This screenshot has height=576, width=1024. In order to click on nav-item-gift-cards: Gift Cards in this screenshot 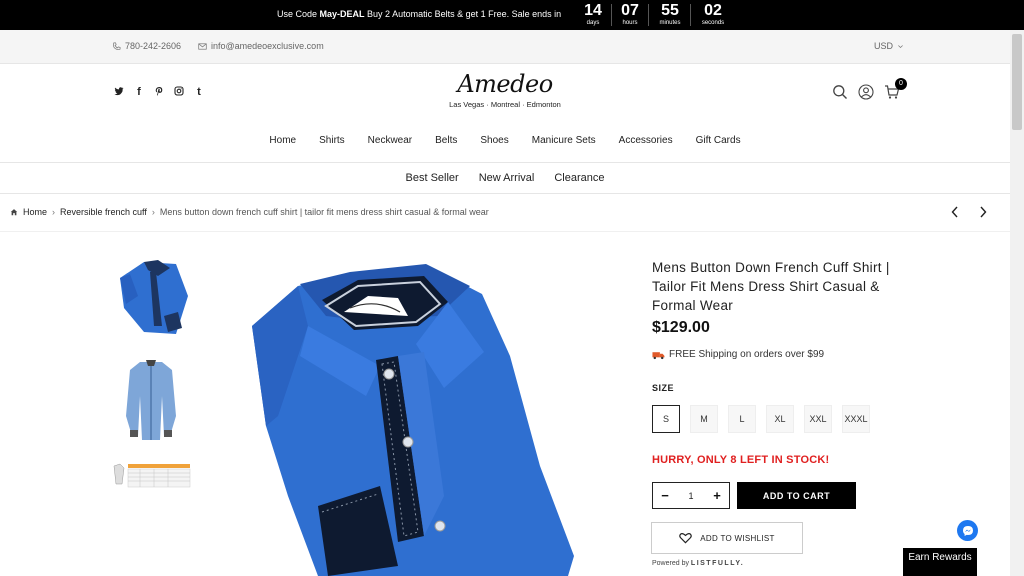, I will do `click(718, 140)`.